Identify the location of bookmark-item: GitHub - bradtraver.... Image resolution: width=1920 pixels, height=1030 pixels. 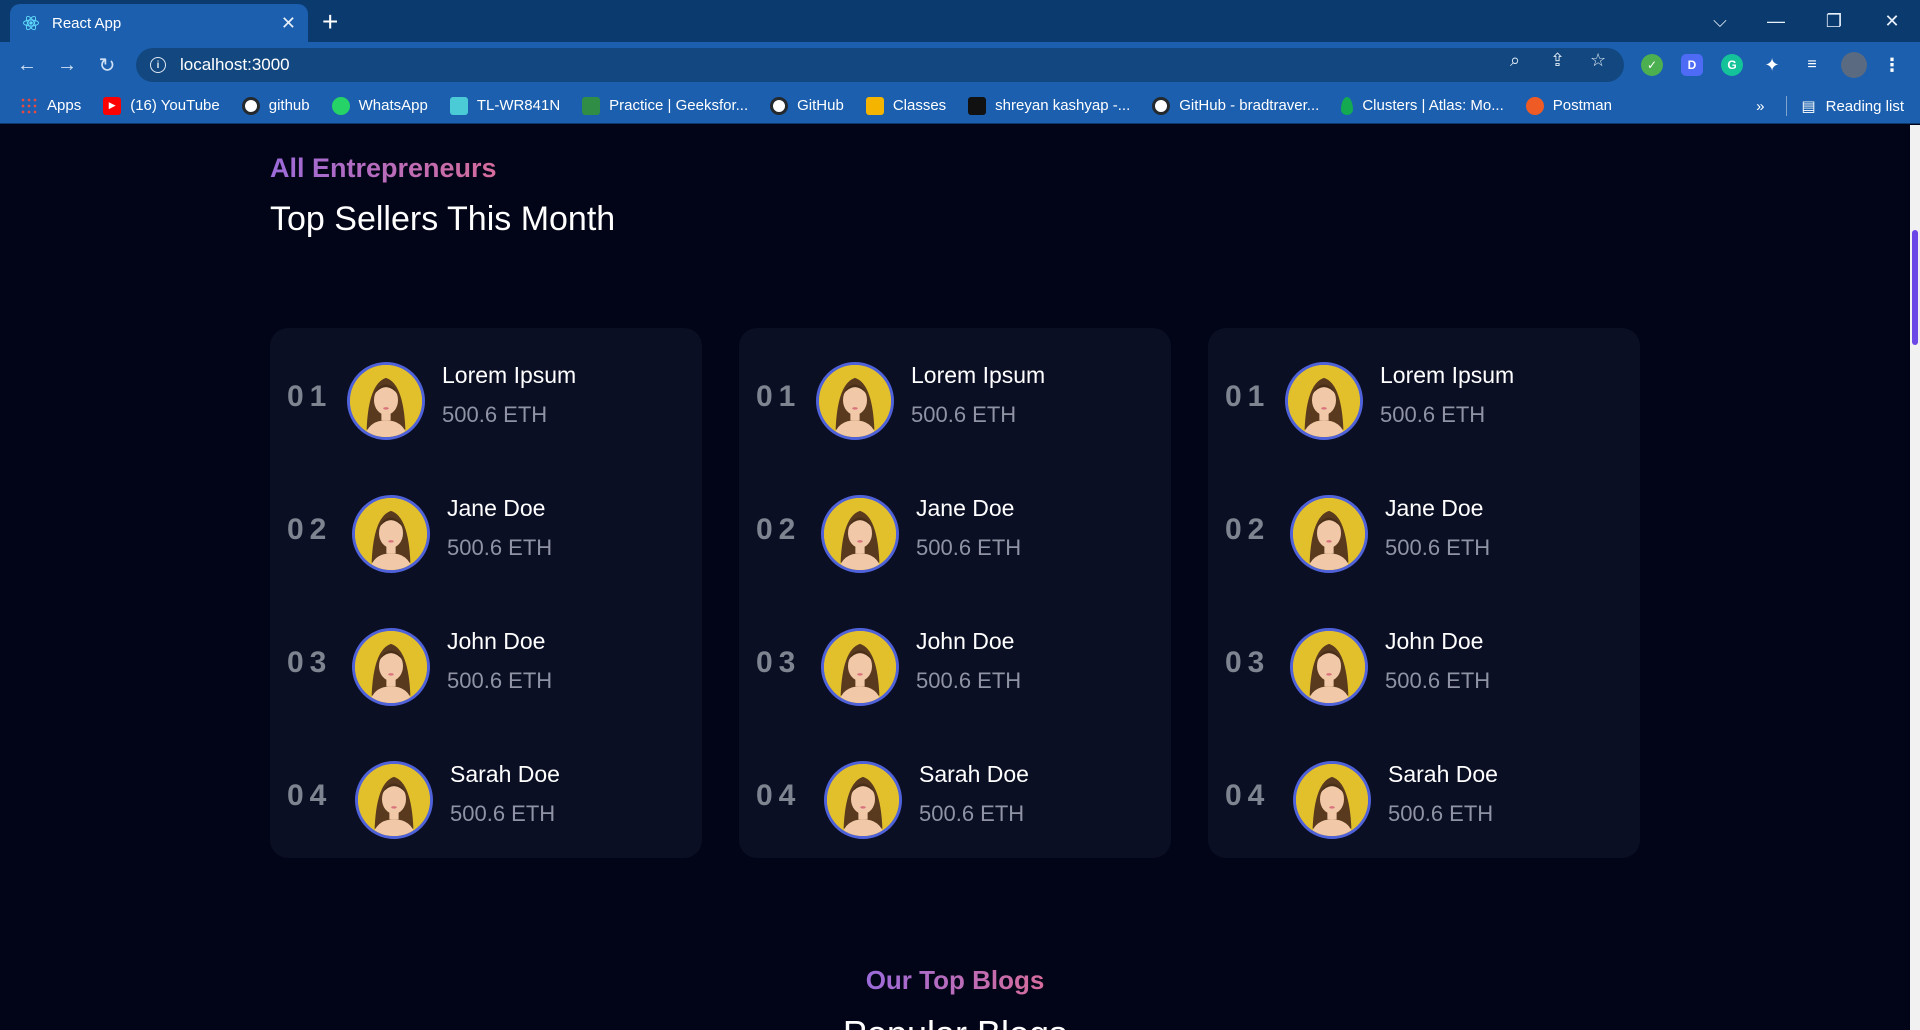
(1236, 105).